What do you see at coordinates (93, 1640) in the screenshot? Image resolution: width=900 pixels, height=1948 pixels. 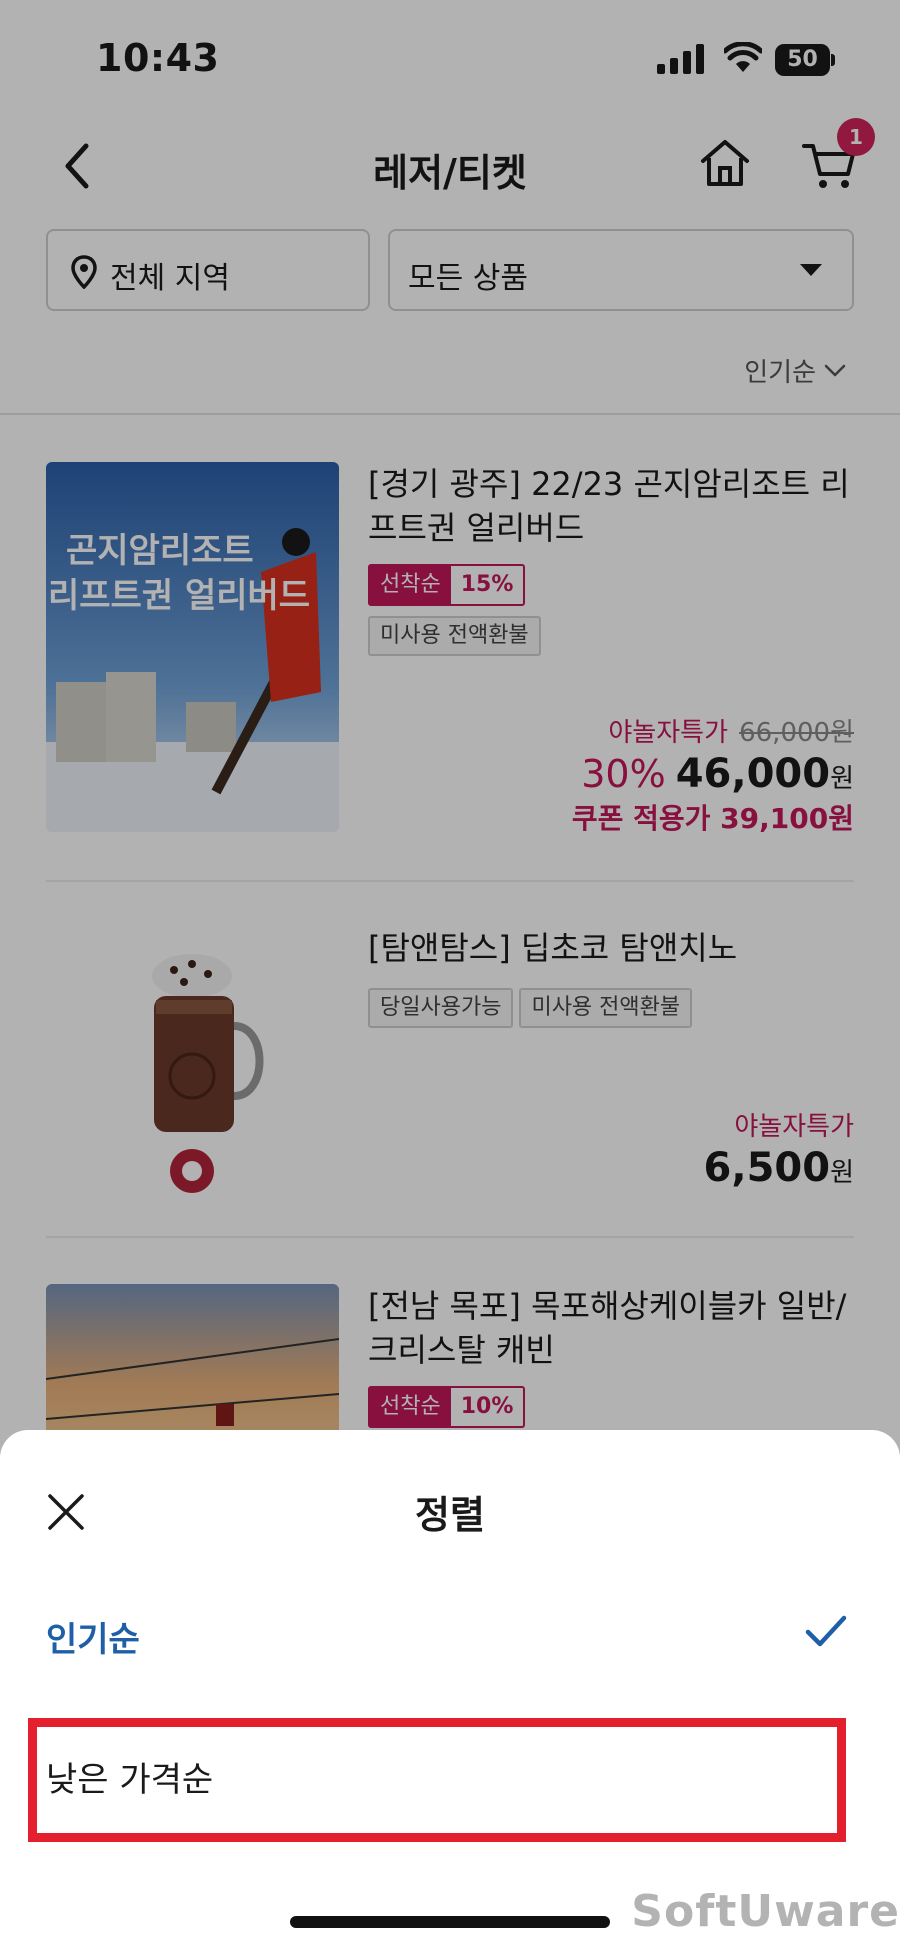 I see `sort-option-label: 인기순` at bounding box center [93, 1640].